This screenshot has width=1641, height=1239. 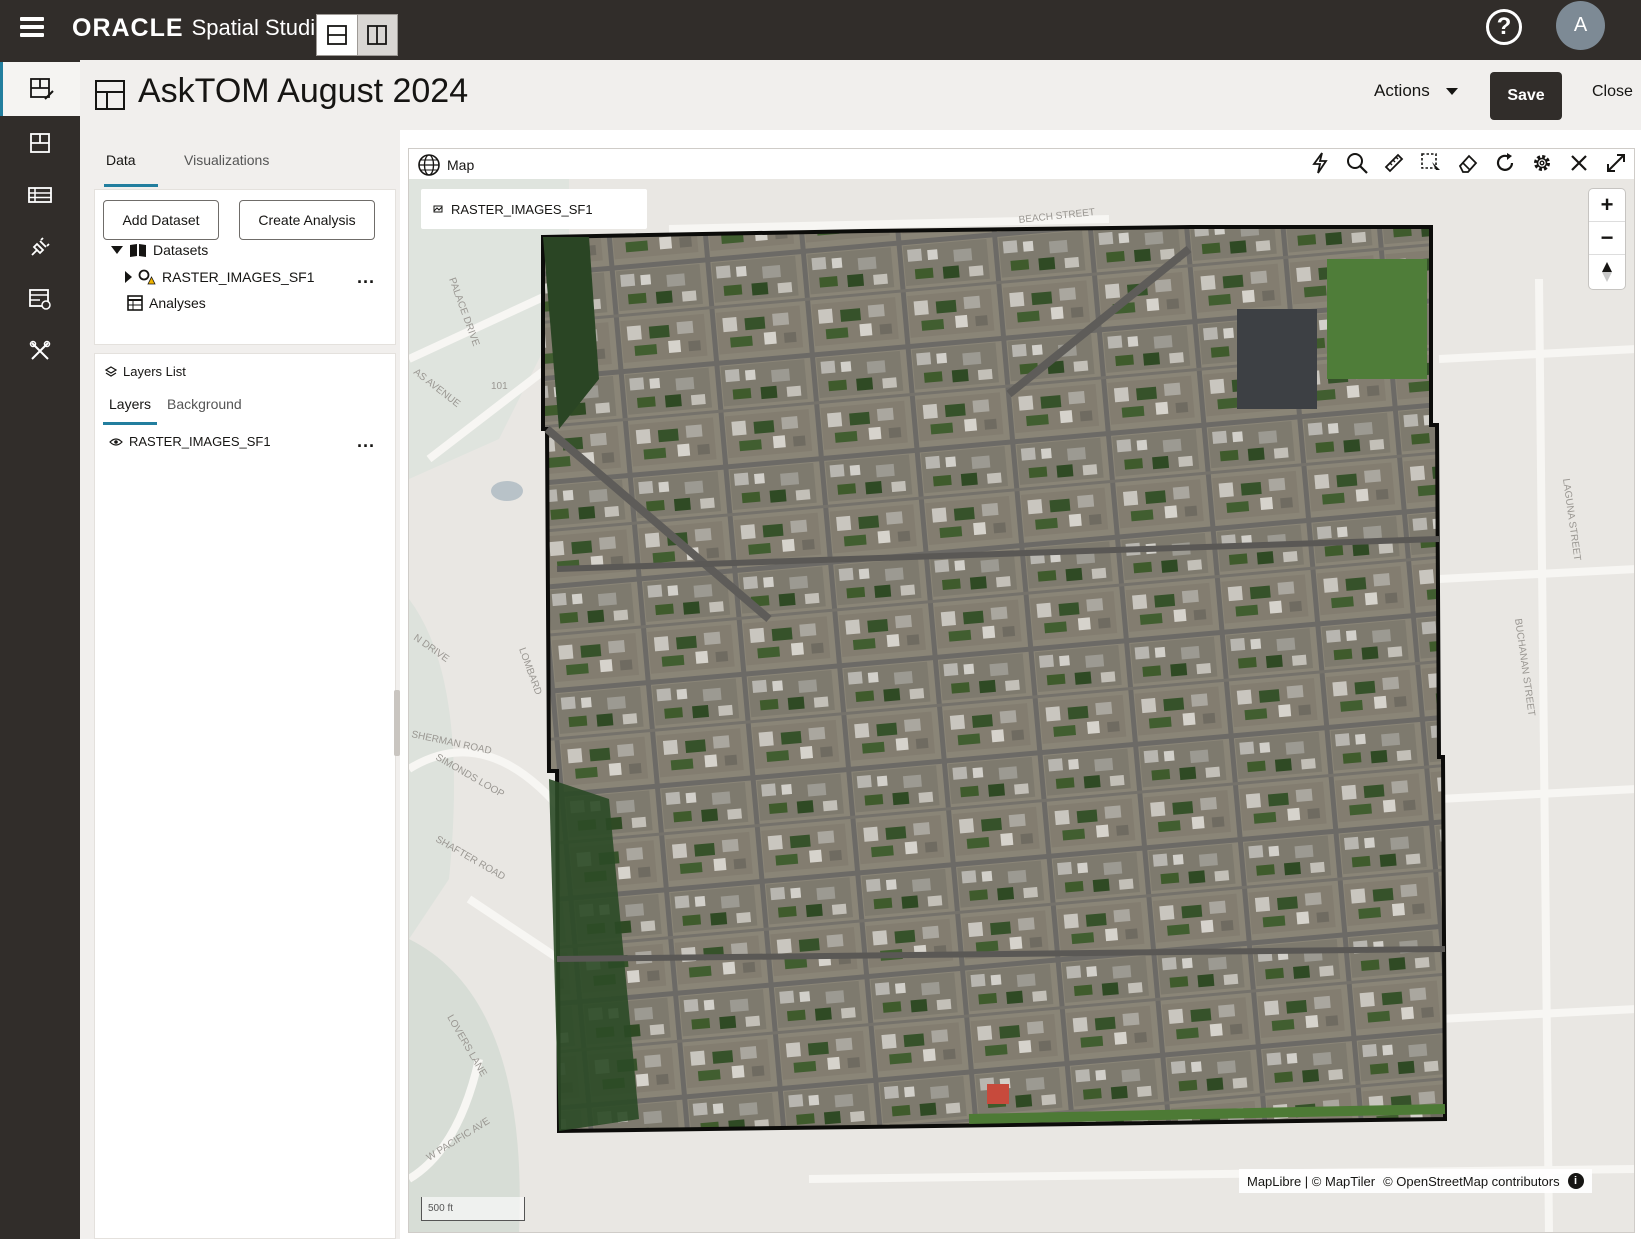 What do you see at coordinates (820, 30) in the screenshot?
I see `top-bar: ORACLE Spatial Studio ? A` at bounding box center [820, 30].